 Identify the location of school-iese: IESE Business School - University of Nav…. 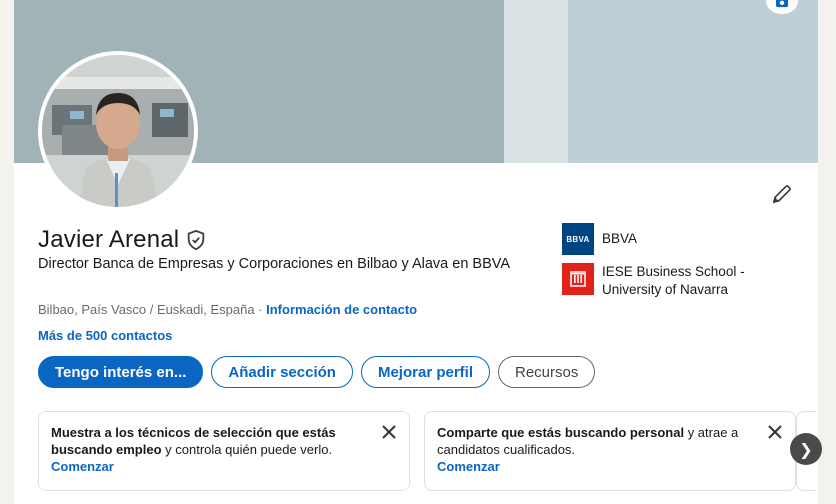
(672, 281).